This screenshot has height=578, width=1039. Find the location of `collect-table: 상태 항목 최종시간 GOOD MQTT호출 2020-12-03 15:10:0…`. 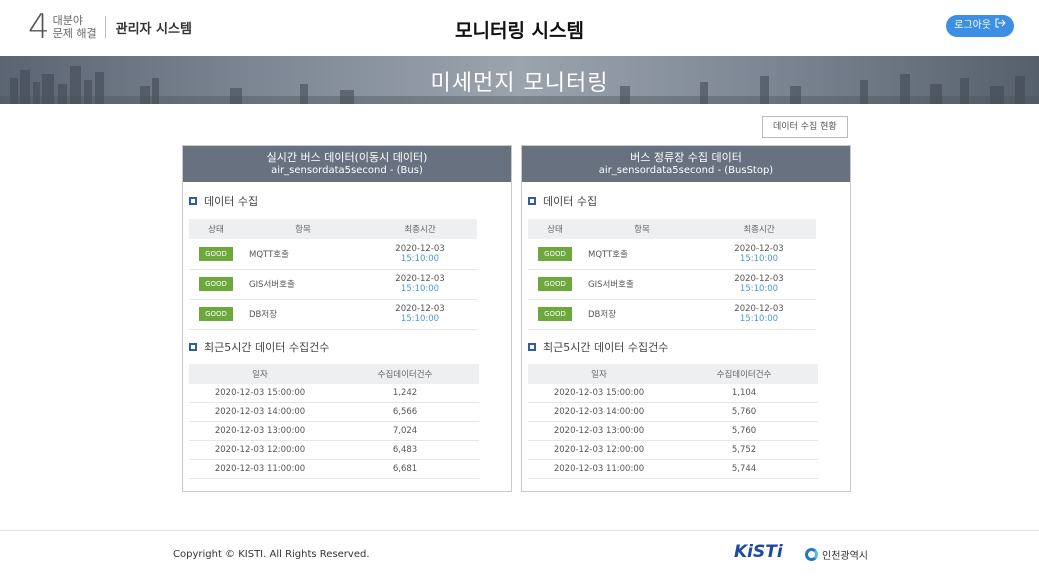

collect-table: 상태 항목 최종시간 GOOD MQTT호출 2020-12-03 15:10:0… is located at coordinates (672, 274).